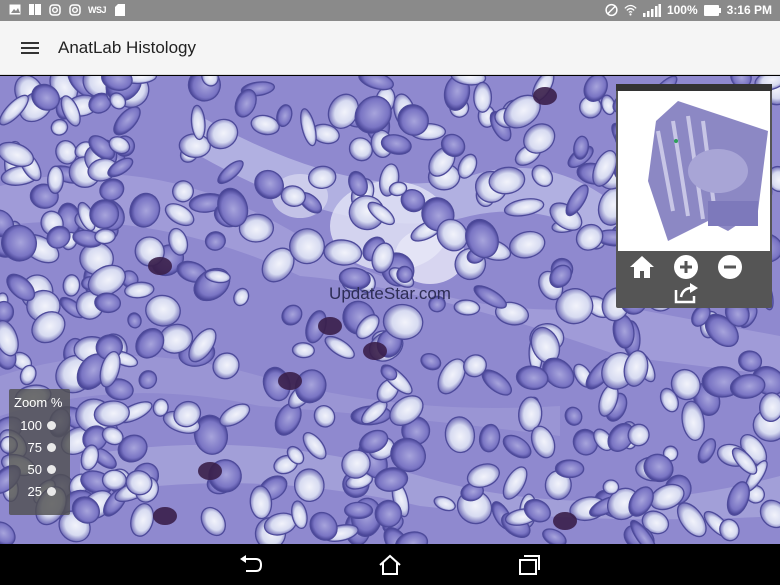  What do you see at coordinates (38, 402) in the screenshot?
I see `zoom-title: Zoom %` at bounding box center [38, 402].